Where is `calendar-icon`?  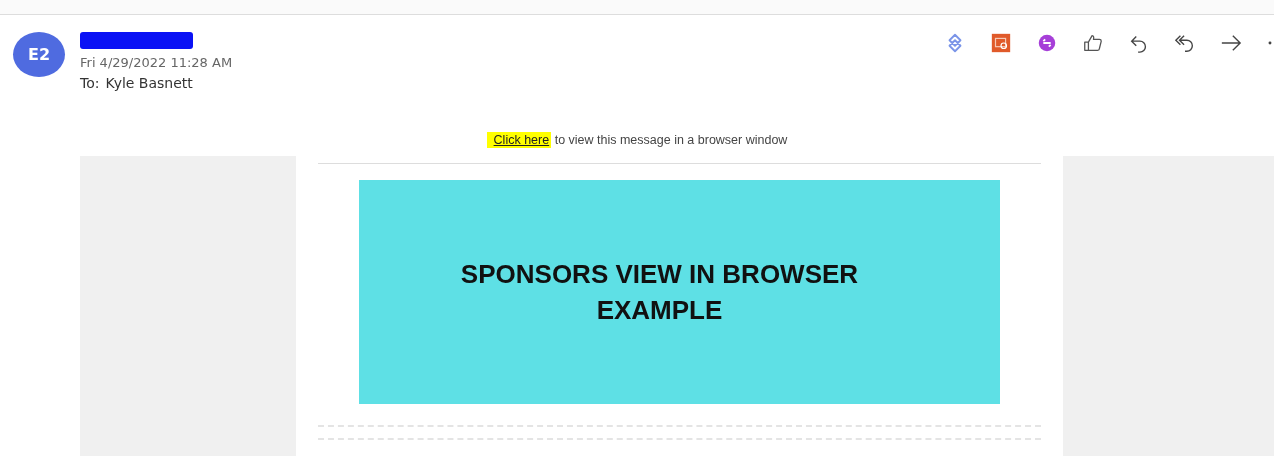
calendar-icon is located at coordinates (1001, 43).